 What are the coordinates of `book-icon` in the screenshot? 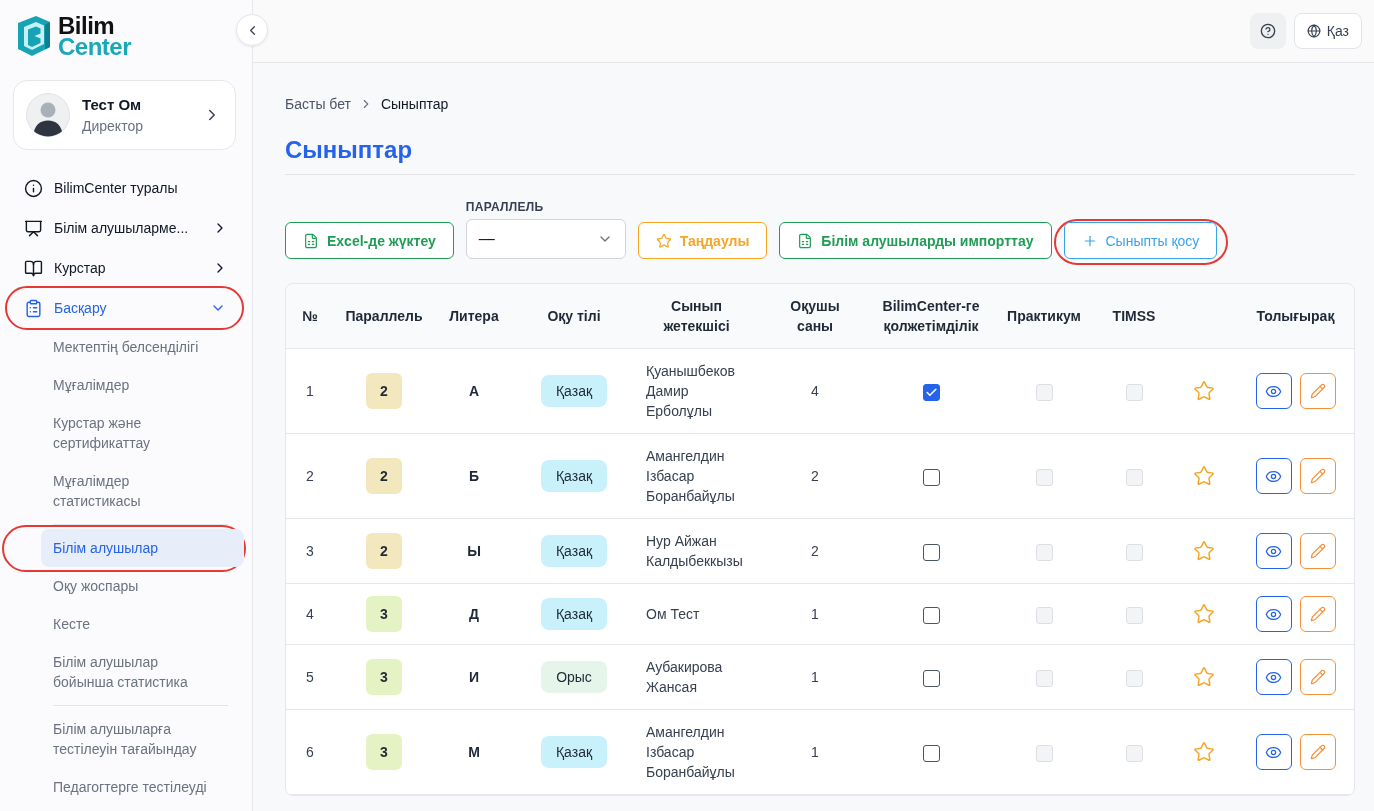 It's located at (33, 268).